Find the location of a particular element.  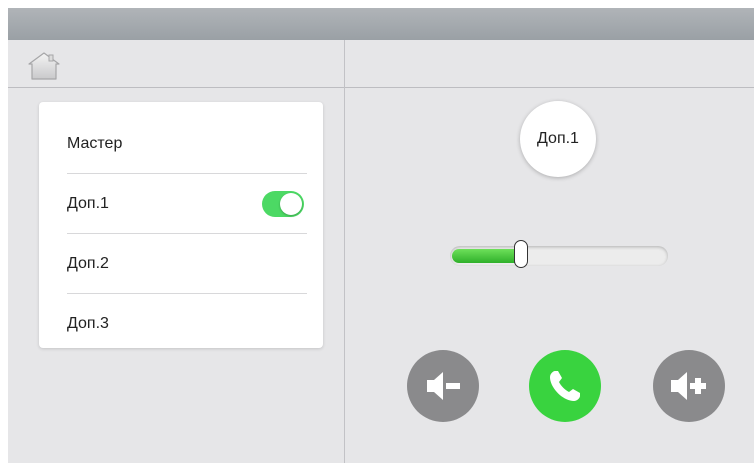

menu-item-label: Доп.1 is located at coordinates (88, 203).